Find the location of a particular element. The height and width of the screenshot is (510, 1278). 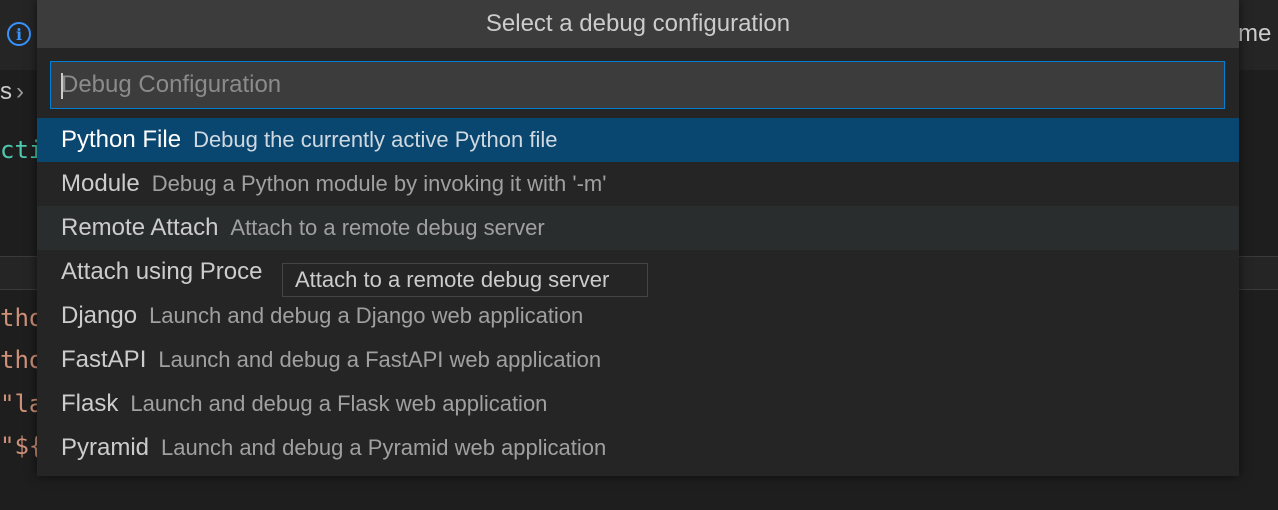

chevron-right-icon: › is located at coordinates (20, 91).